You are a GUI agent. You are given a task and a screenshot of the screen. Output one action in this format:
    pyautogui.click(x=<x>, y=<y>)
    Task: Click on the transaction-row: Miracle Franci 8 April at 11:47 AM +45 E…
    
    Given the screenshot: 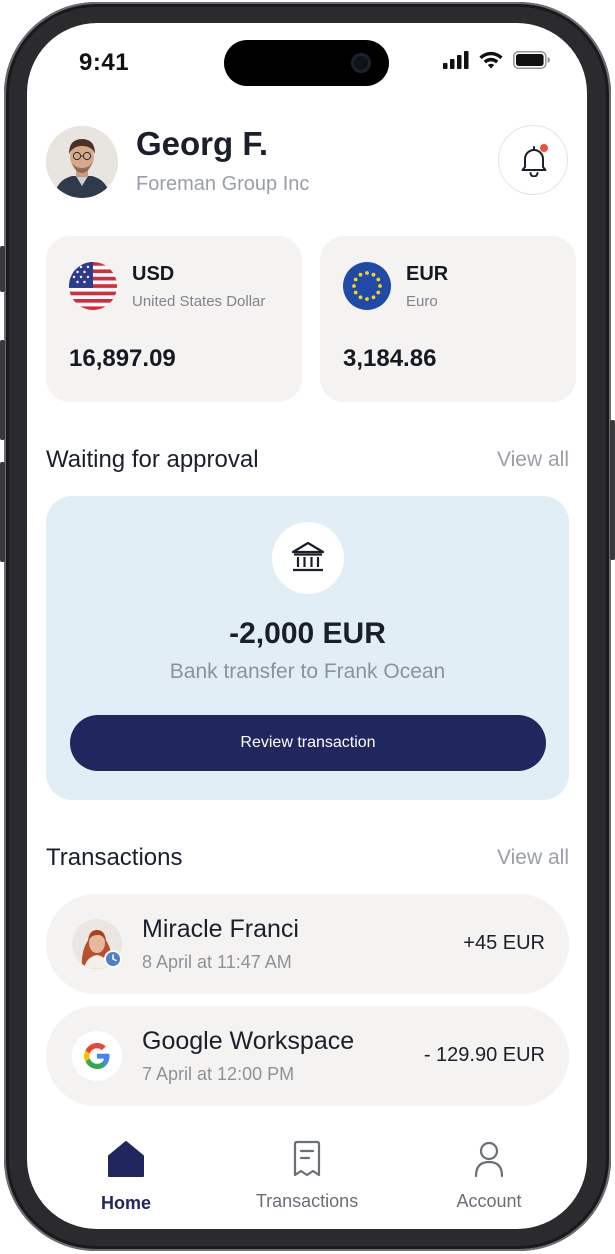 What is the action you would take?
    pyautogui.click(x=307, y=944)
    